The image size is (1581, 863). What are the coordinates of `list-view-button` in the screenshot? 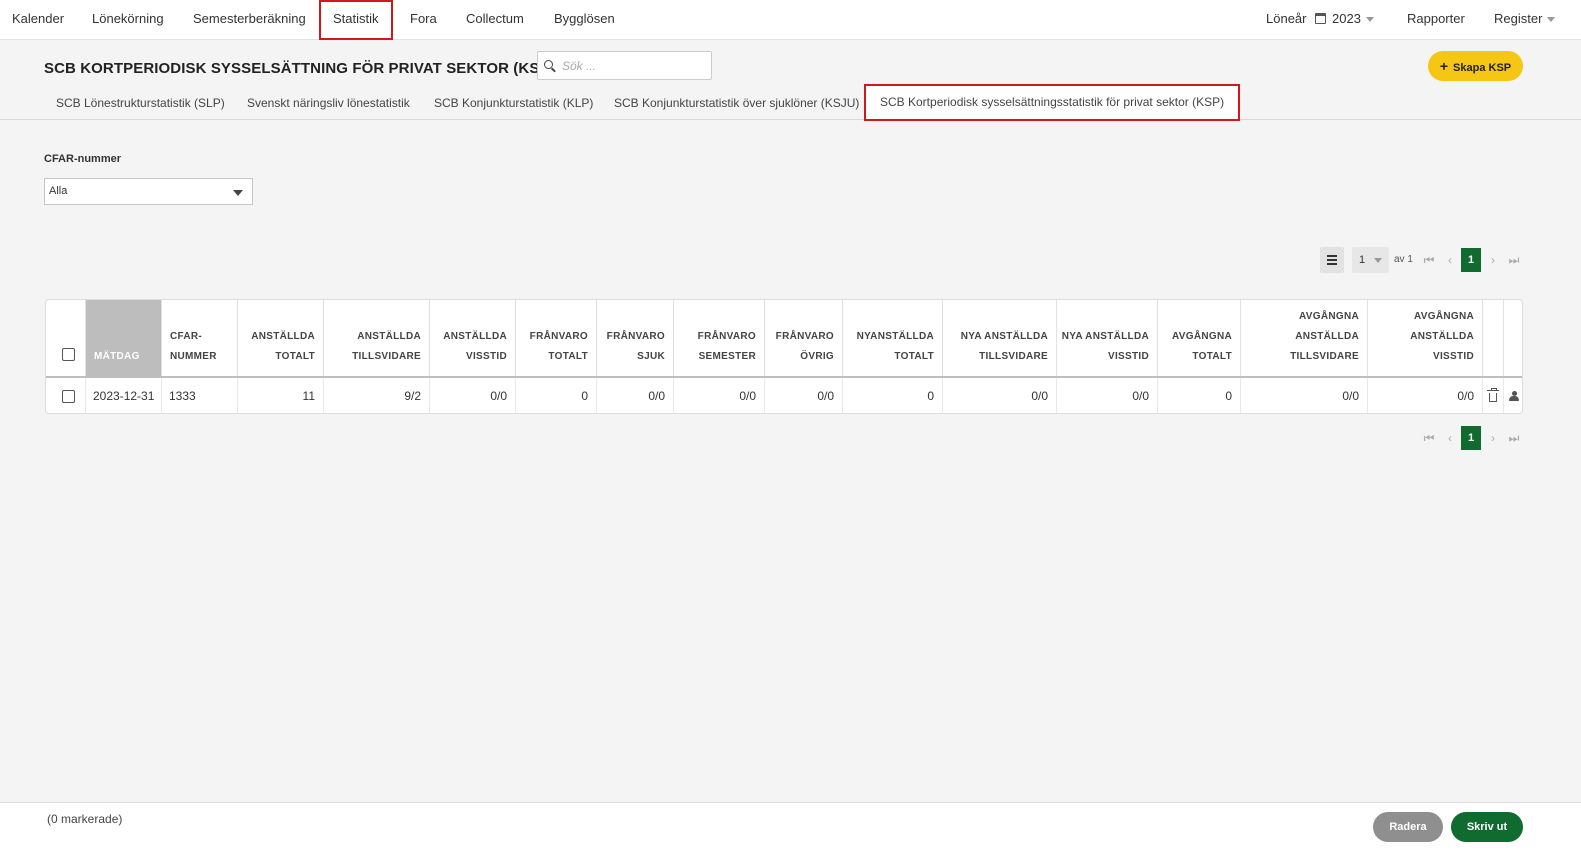 It's located at (1332, 260).